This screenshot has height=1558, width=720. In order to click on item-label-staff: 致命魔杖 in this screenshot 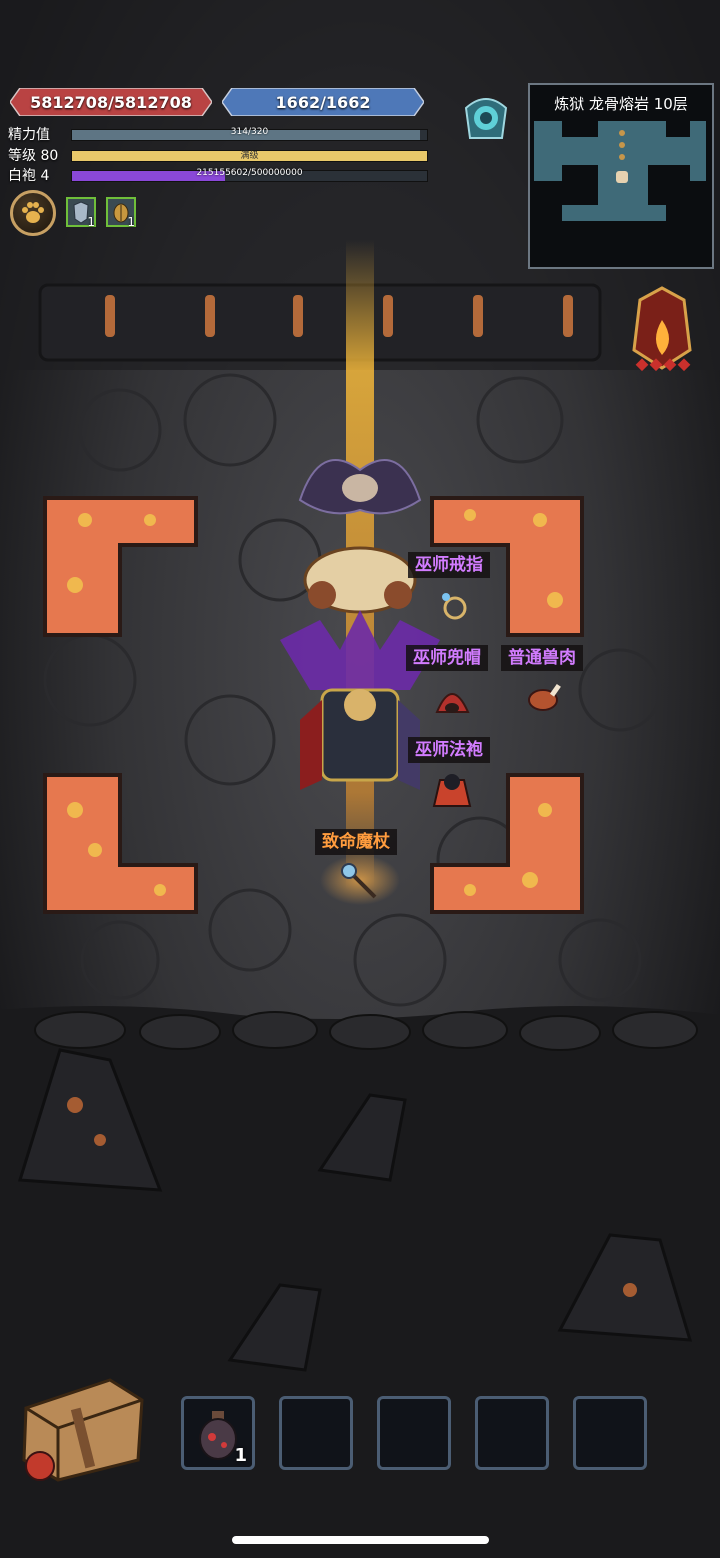, I will do `click(356, 842)`.